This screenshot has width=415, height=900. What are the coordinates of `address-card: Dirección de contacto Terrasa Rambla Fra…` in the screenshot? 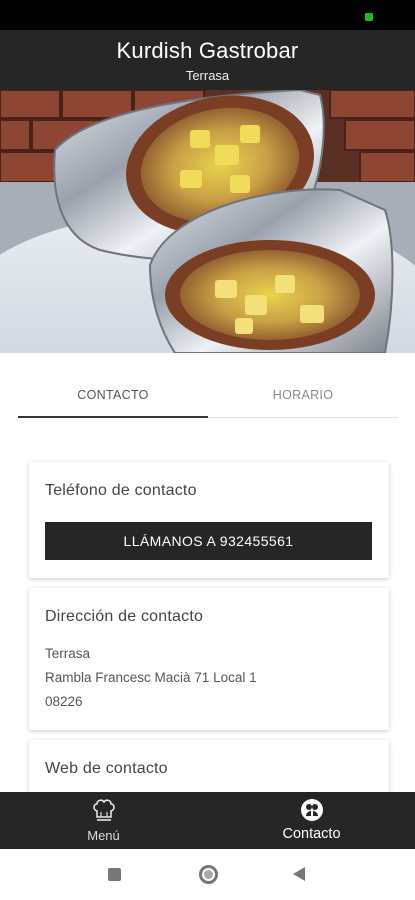 It's located at (209, 659).